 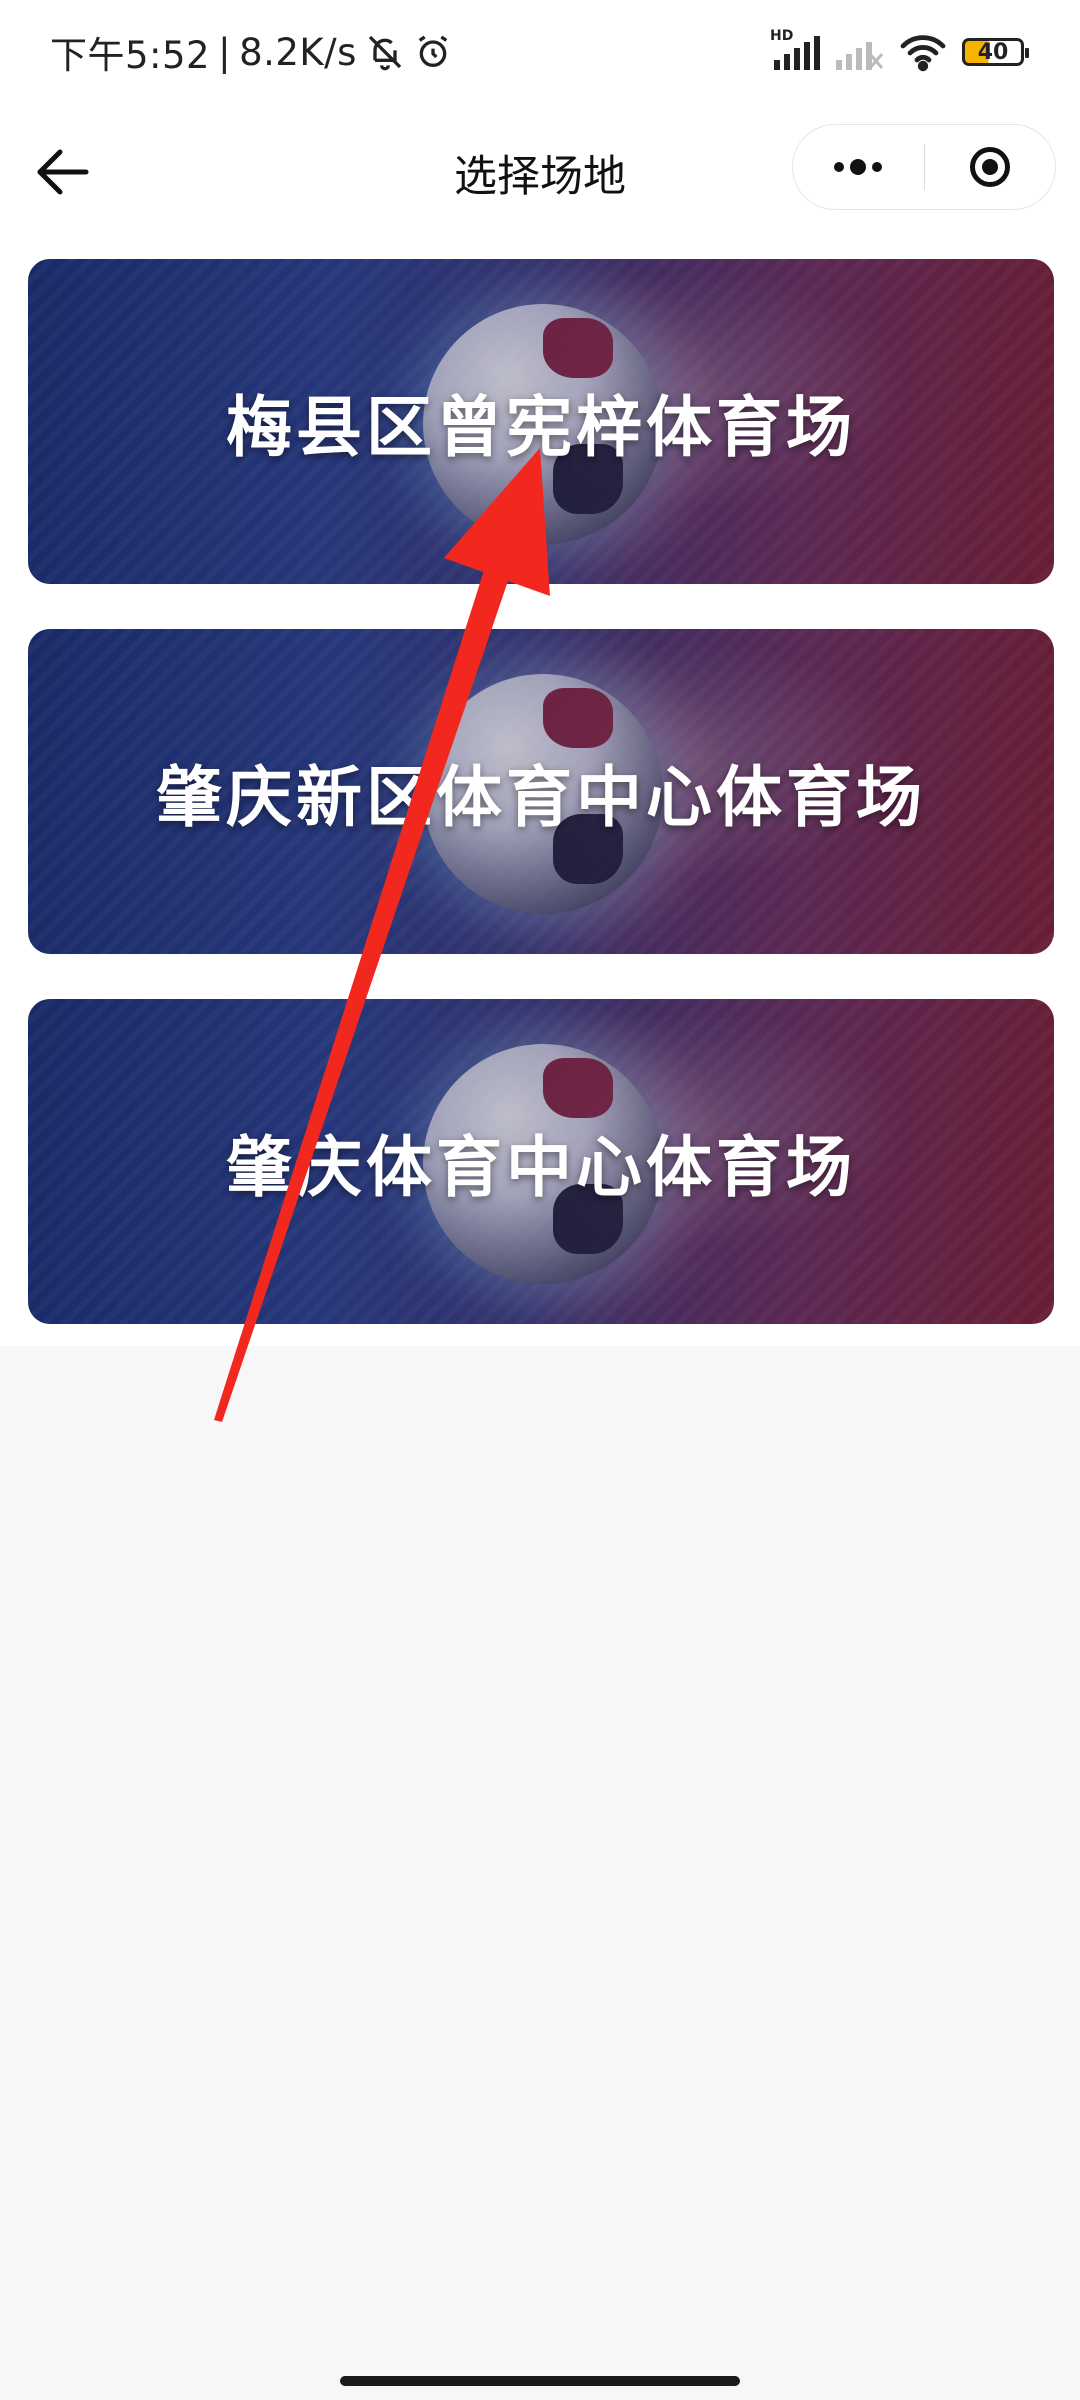 I want to click on battery-icon: 40, so click(x=995, y=52).